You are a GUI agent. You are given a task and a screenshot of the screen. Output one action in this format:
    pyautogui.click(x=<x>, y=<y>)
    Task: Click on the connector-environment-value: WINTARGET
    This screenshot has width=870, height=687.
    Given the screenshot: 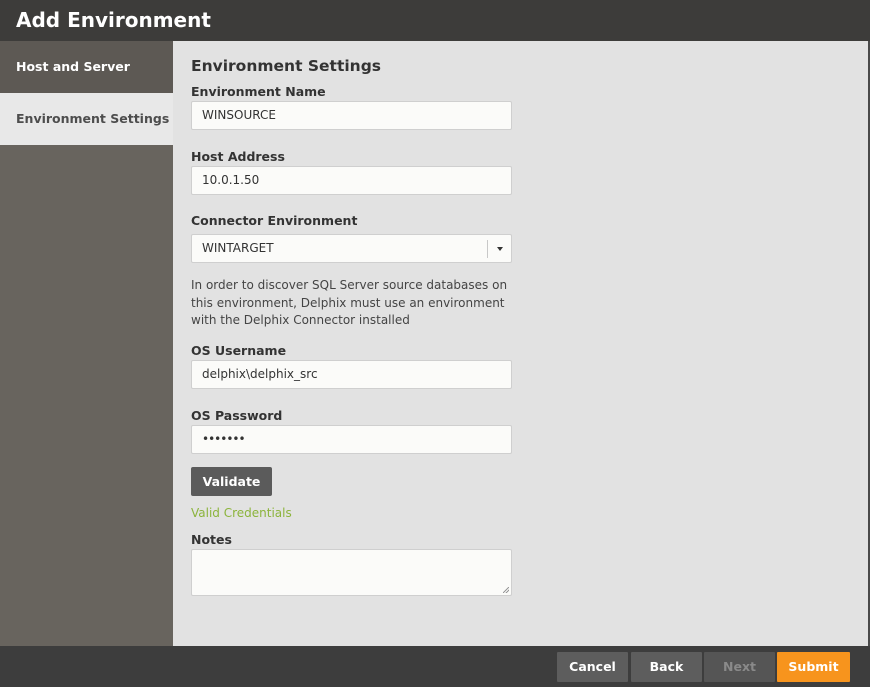 What is the action you would take?
    pyautogui.click(x=238, y=248)
    